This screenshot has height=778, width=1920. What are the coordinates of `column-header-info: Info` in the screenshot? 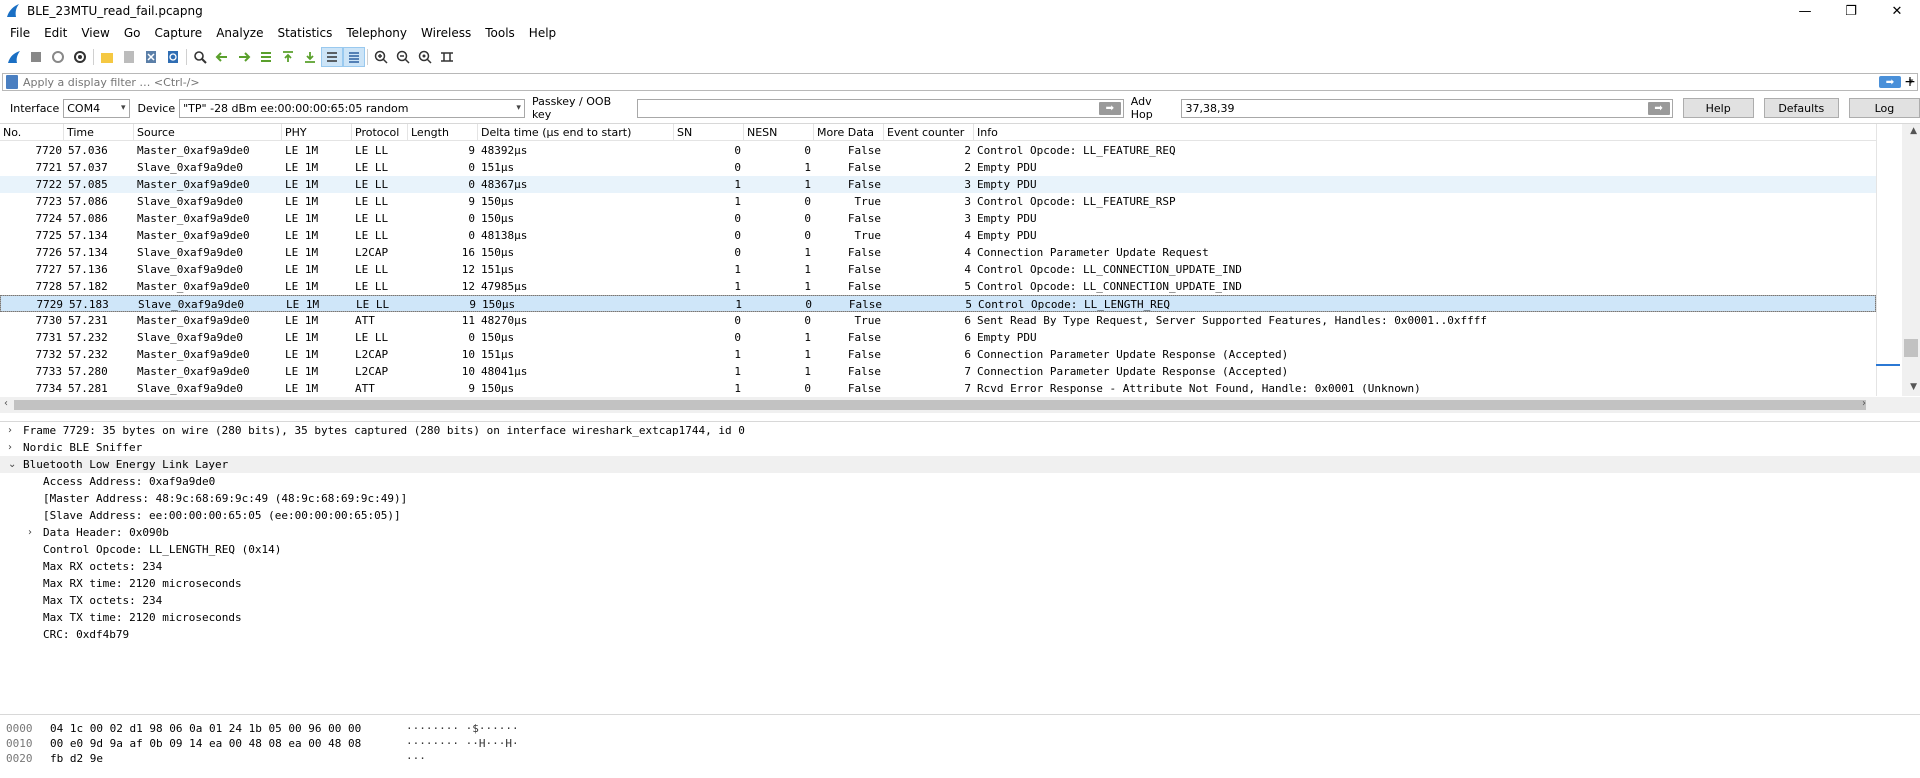 It's located at (1424, 132).